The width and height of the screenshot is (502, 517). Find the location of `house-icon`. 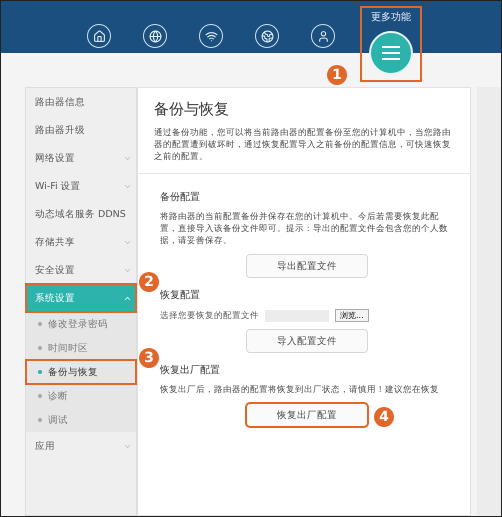

house-icon is located at coordinates (99, 36).